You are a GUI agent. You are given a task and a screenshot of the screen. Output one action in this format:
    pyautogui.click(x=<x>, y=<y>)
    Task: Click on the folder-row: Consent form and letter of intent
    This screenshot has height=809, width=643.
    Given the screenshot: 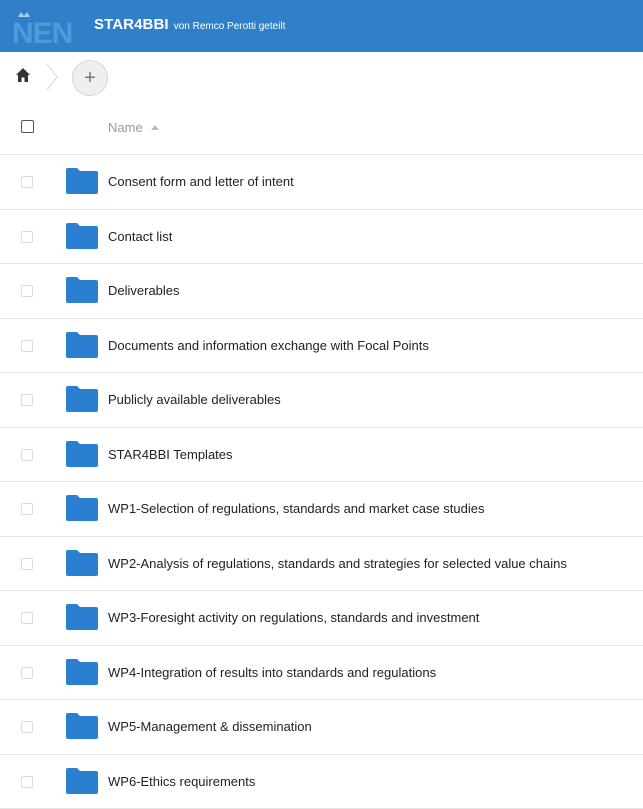 What is the action you would take?
    pyautogui.click(x=321, y=182)
    